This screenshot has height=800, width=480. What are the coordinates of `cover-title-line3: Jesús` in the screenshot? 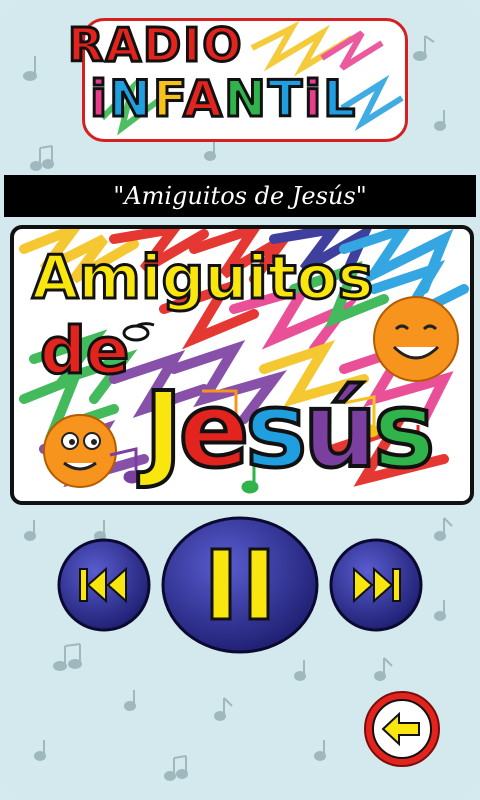 It's located at (289, 430).